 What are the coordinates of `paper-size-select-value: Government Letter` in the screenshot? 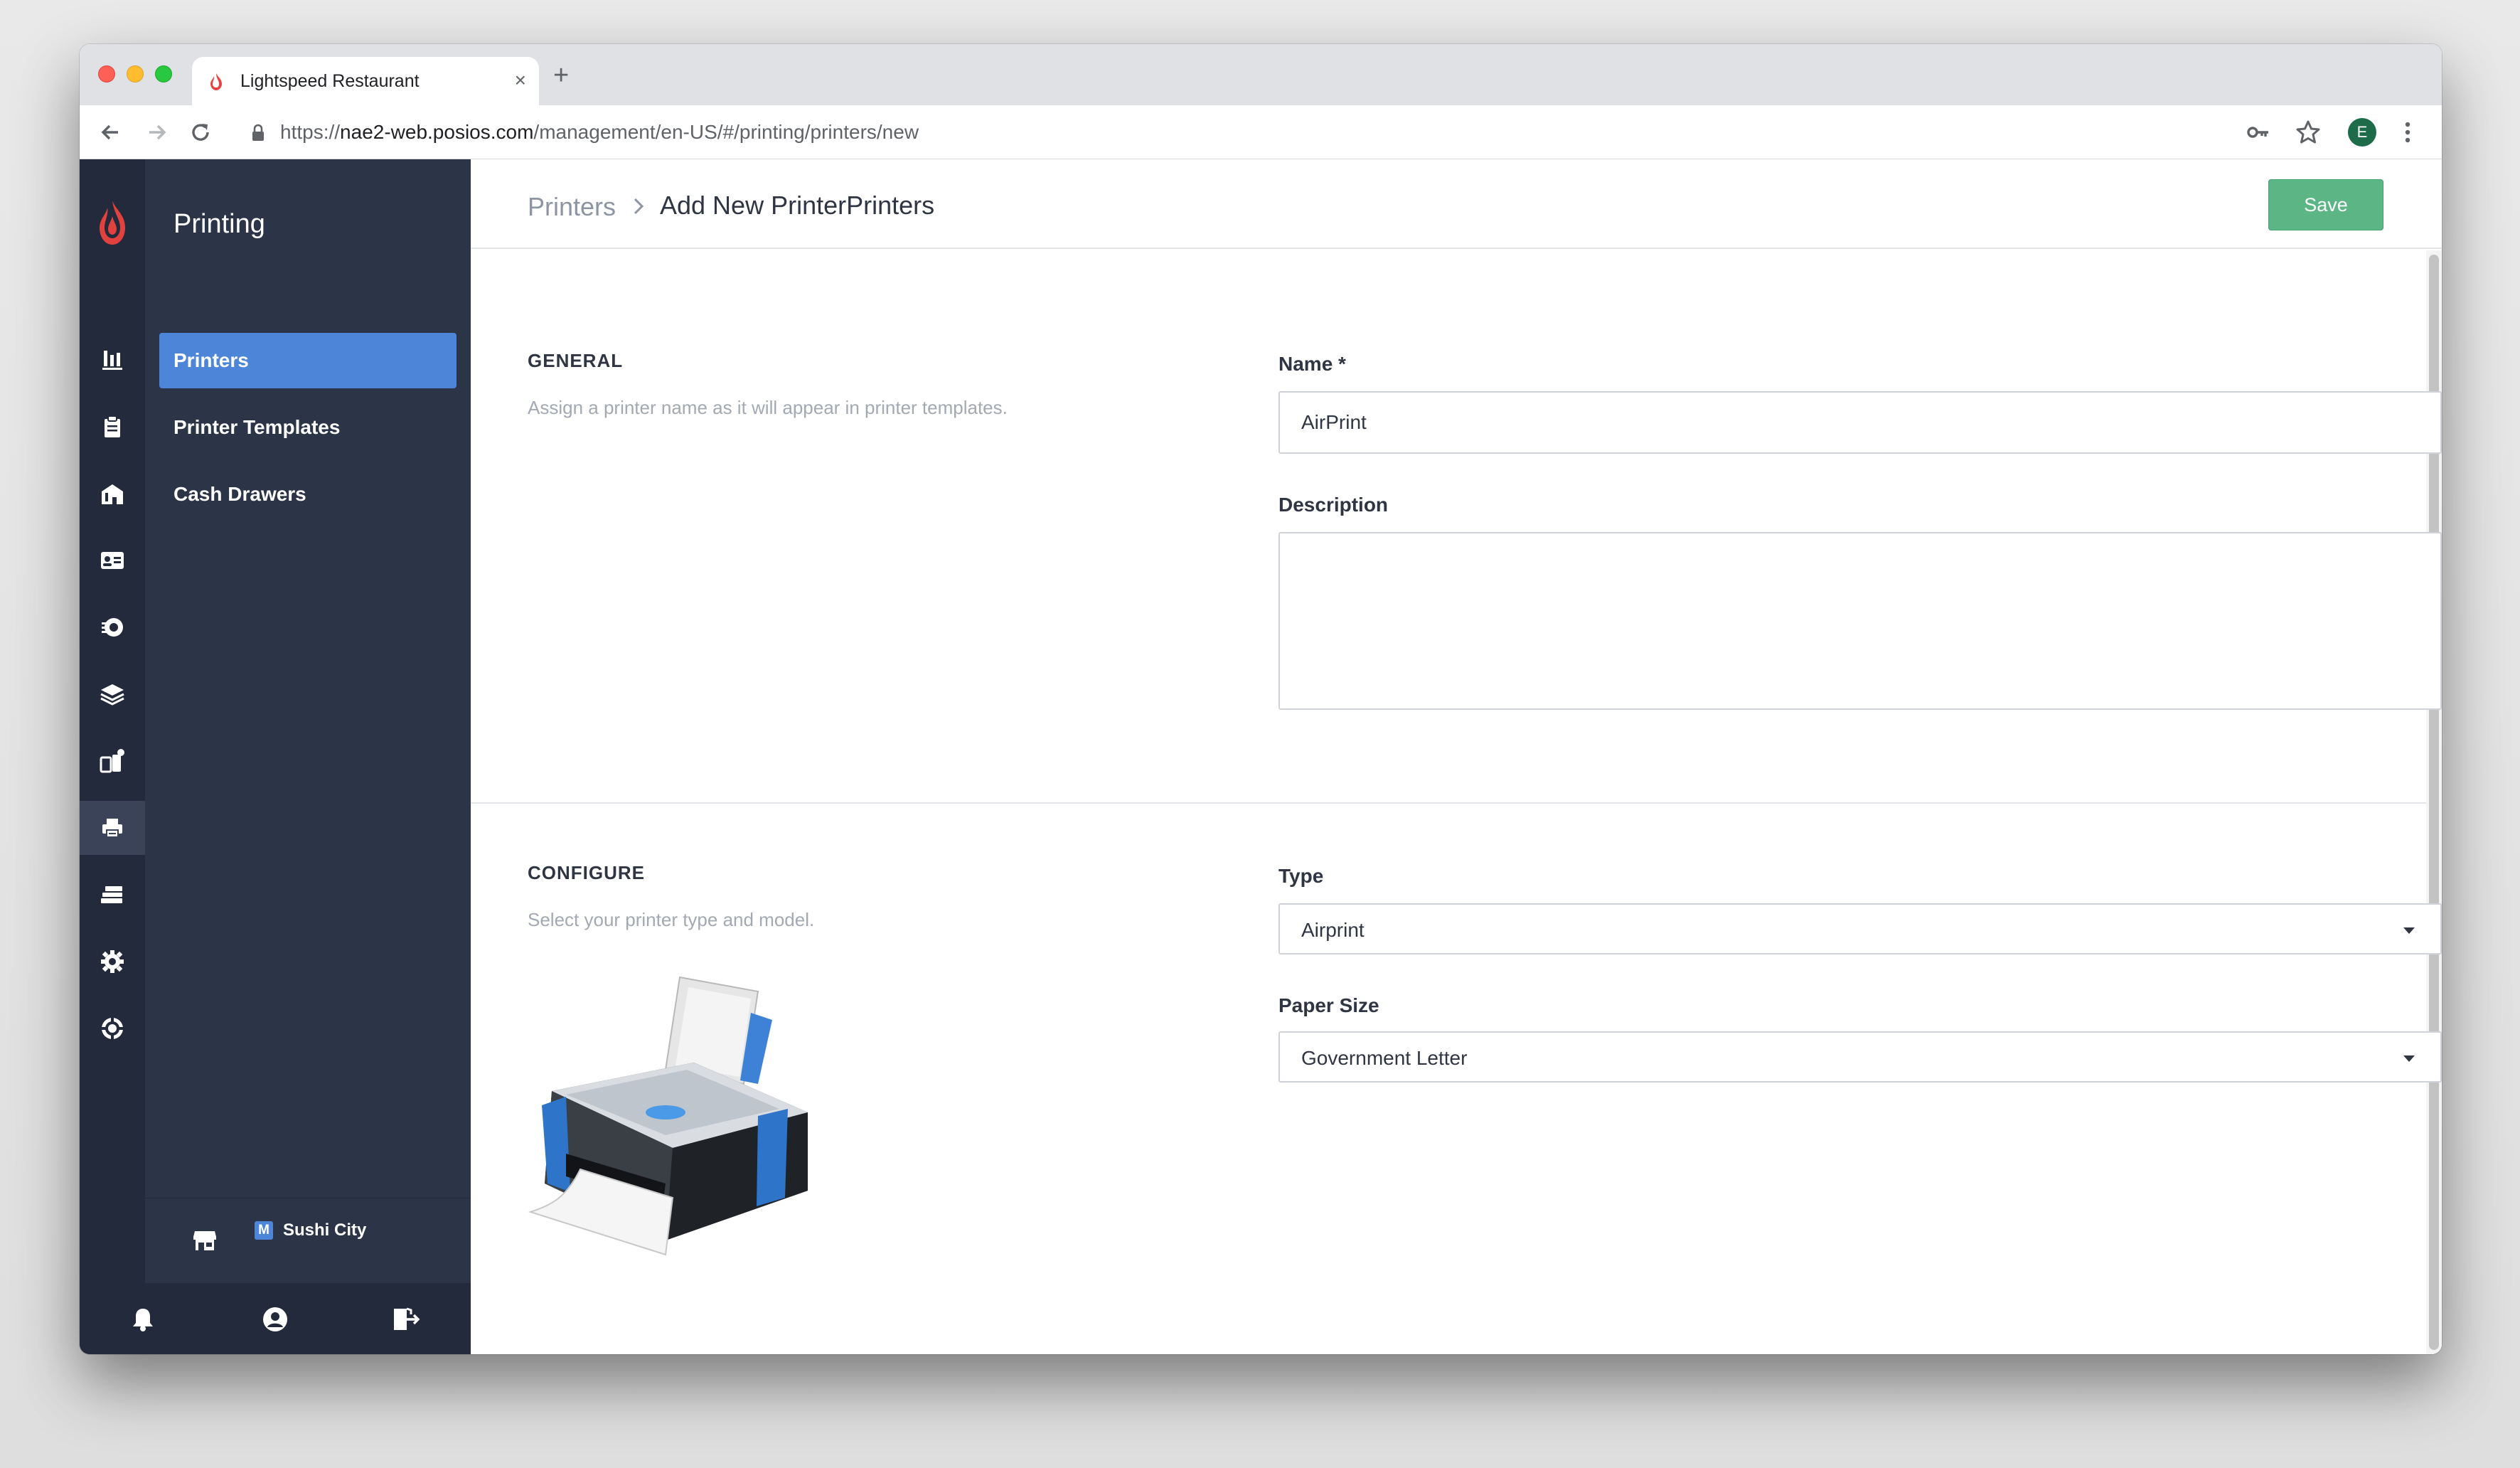 It's located at (1384, 1058).